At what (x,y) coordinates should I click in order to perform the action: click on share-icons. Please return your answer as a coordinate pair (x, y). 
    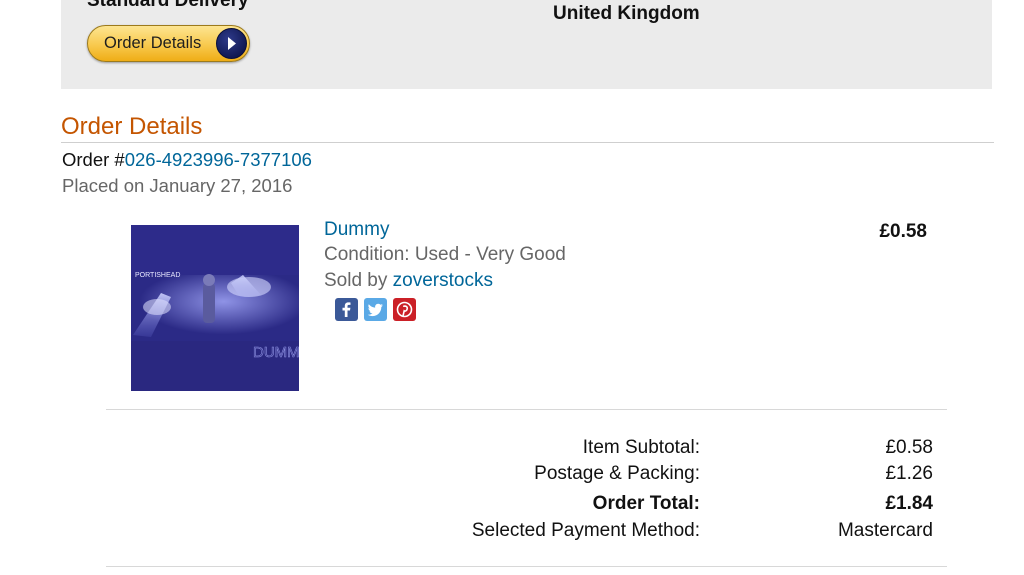
    Looking at the image, I should click on (375, 309).